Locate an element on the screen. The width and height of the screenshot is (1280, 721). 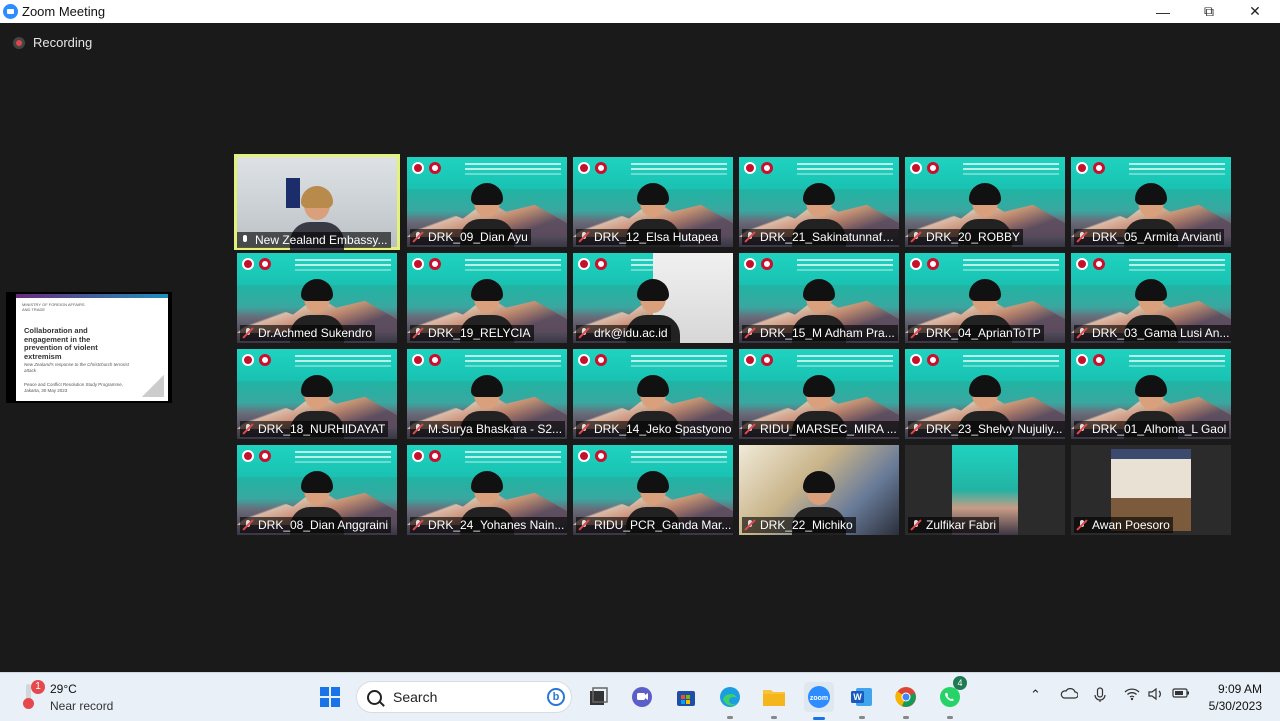
participant-name: Awan Poesoro is located at coordinates (1123, 525).